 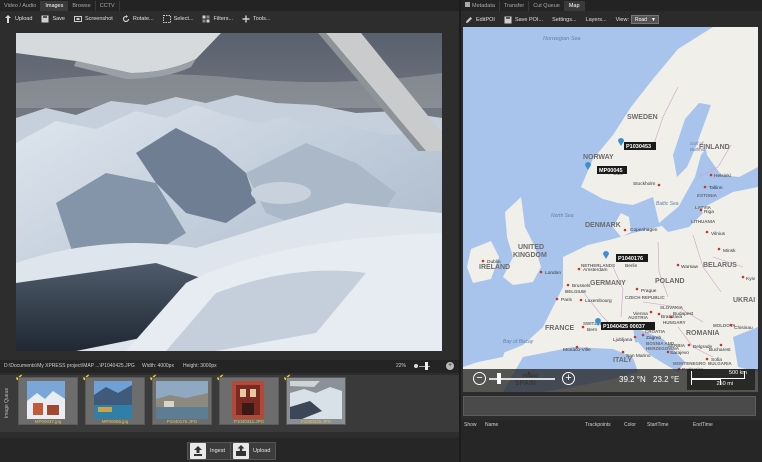 I want to click on rotate-icon, so click(x=126, y=19).